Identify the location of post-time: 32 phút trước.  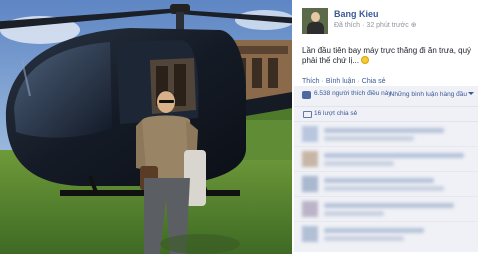
(387, 25).